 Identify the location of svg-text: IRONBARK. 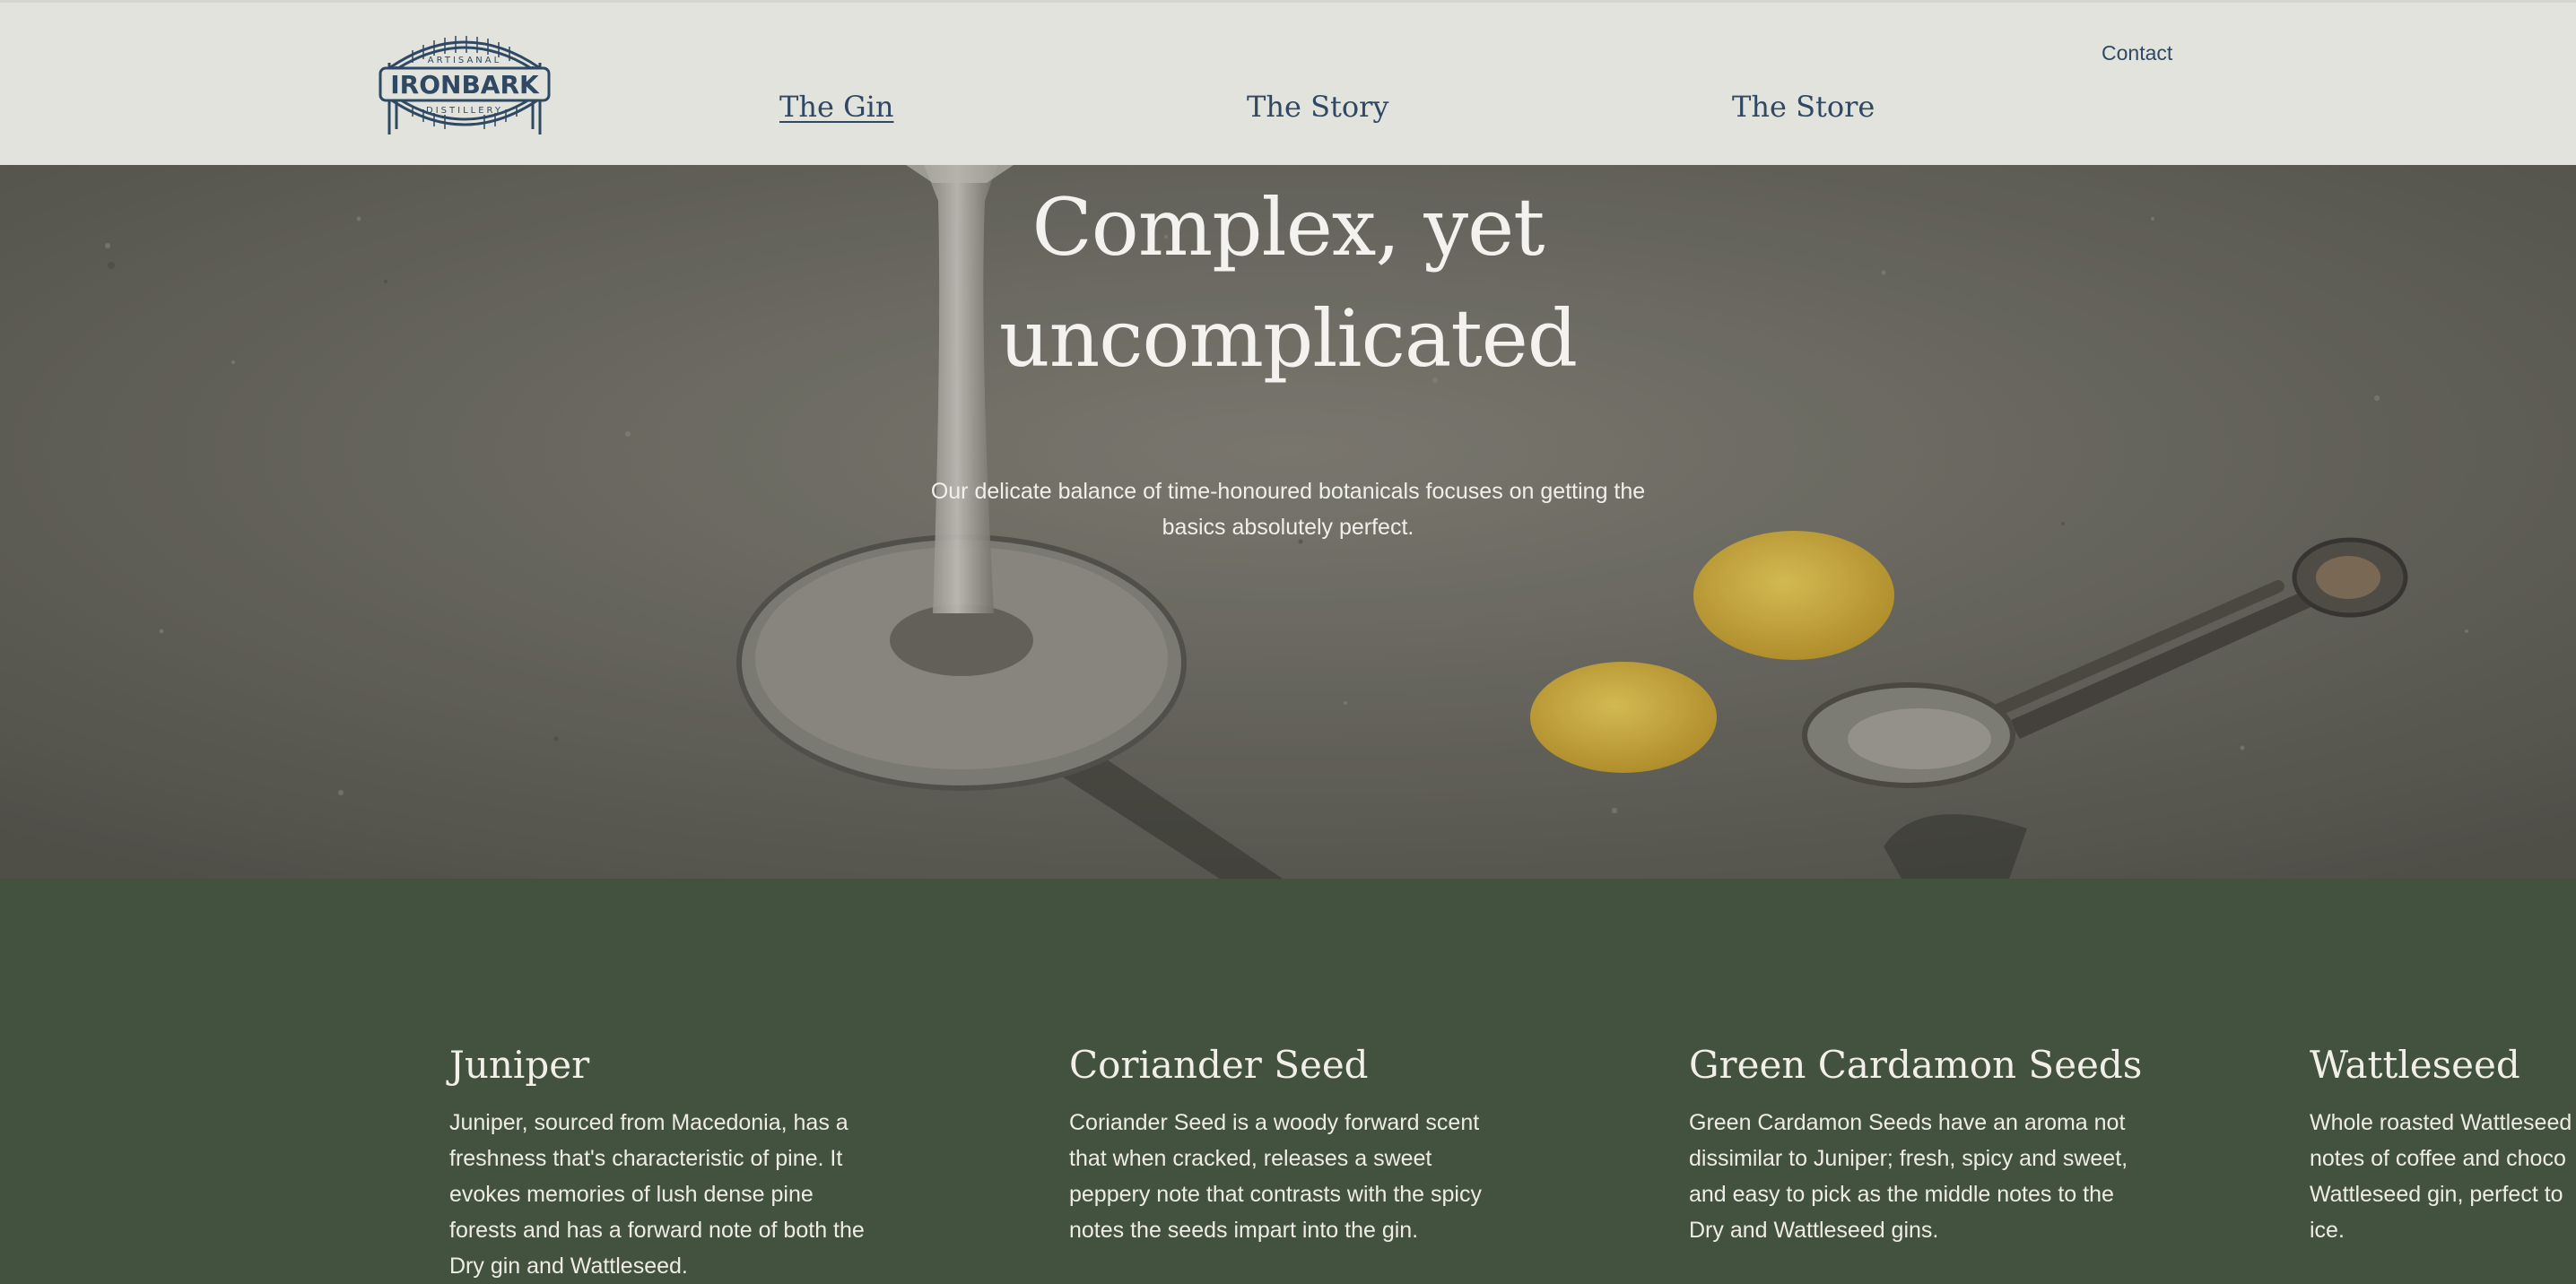
(465, 85).